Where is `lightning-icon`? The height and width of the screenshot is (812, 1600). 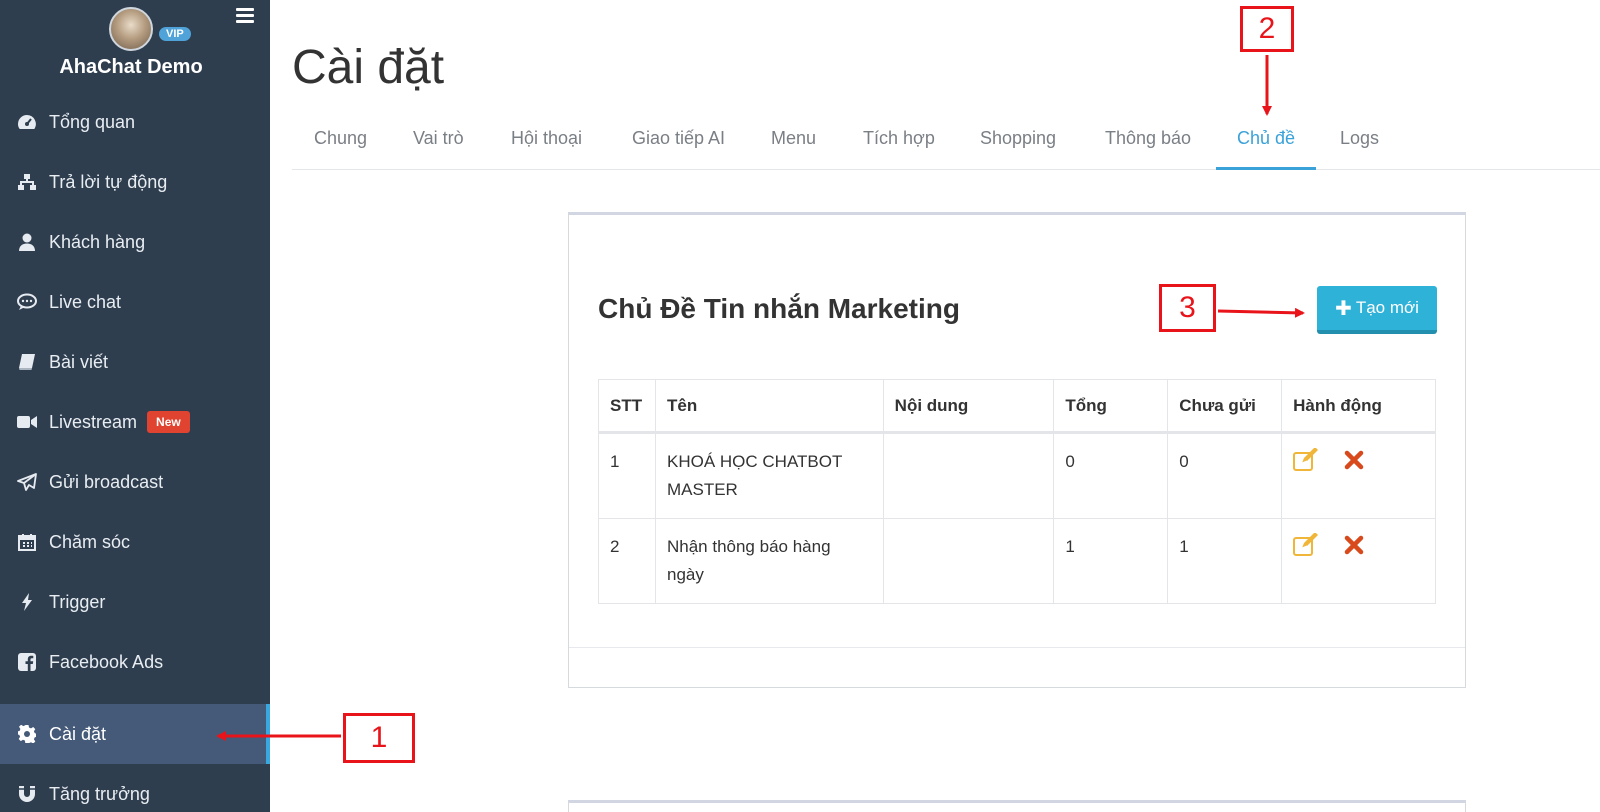 lightning-icon is located at coordinates (27, 602).